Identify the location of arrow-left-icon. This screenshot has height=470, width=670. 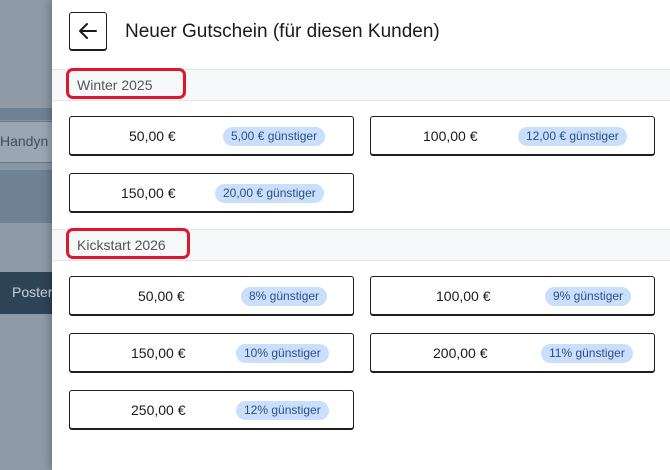
(88, 31).